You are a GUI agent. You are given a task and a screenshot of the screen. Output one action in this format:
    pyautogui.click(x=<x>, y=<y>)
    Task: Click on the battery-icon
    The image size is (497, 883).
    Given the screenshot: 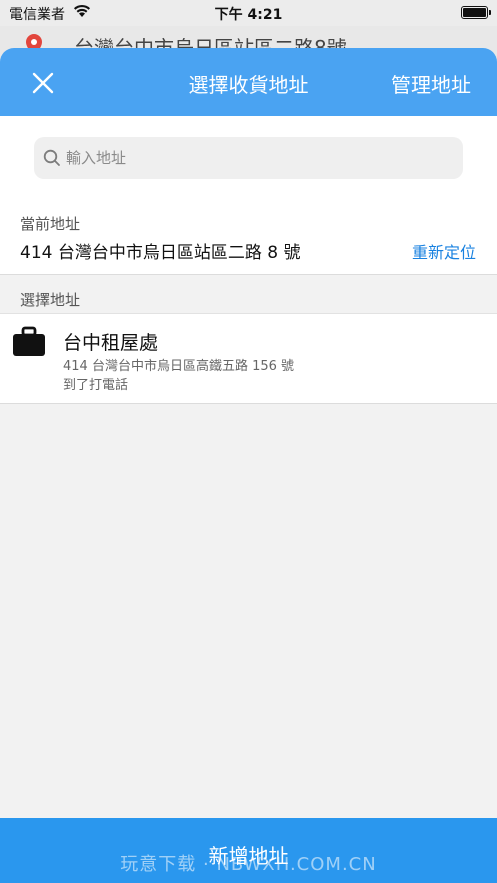 What is the action you would take?
    pyautogui.click(x=476, y=12)
    